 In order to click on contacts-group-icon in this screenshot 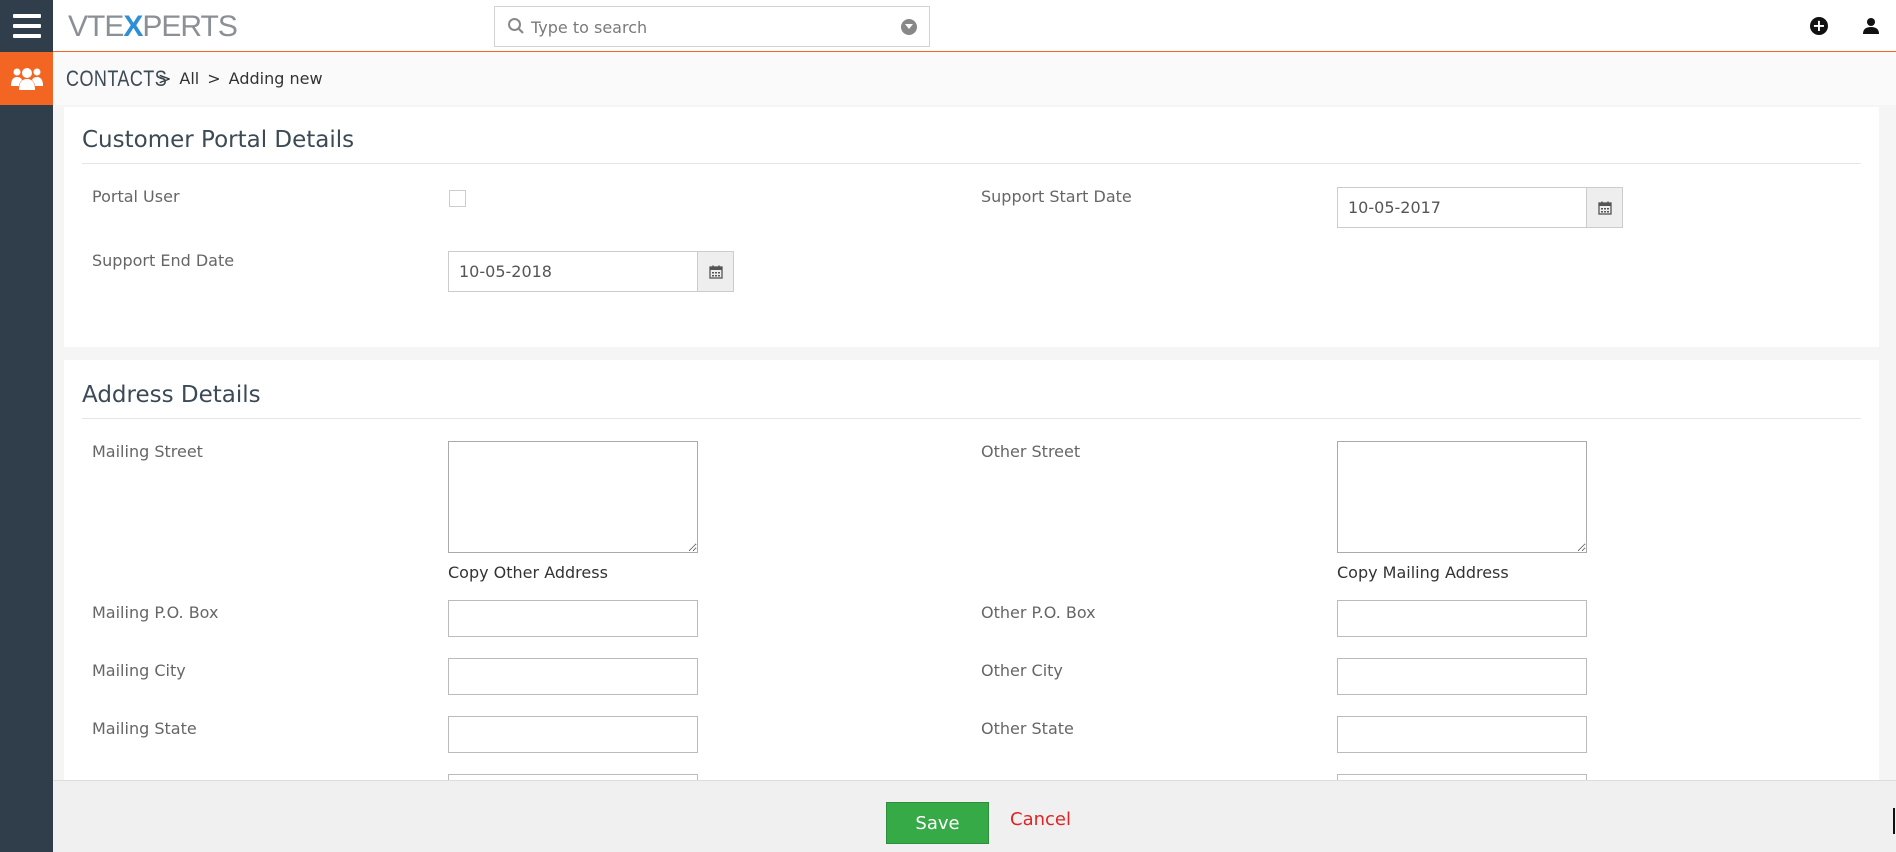, I will do `click(26, 78)`.